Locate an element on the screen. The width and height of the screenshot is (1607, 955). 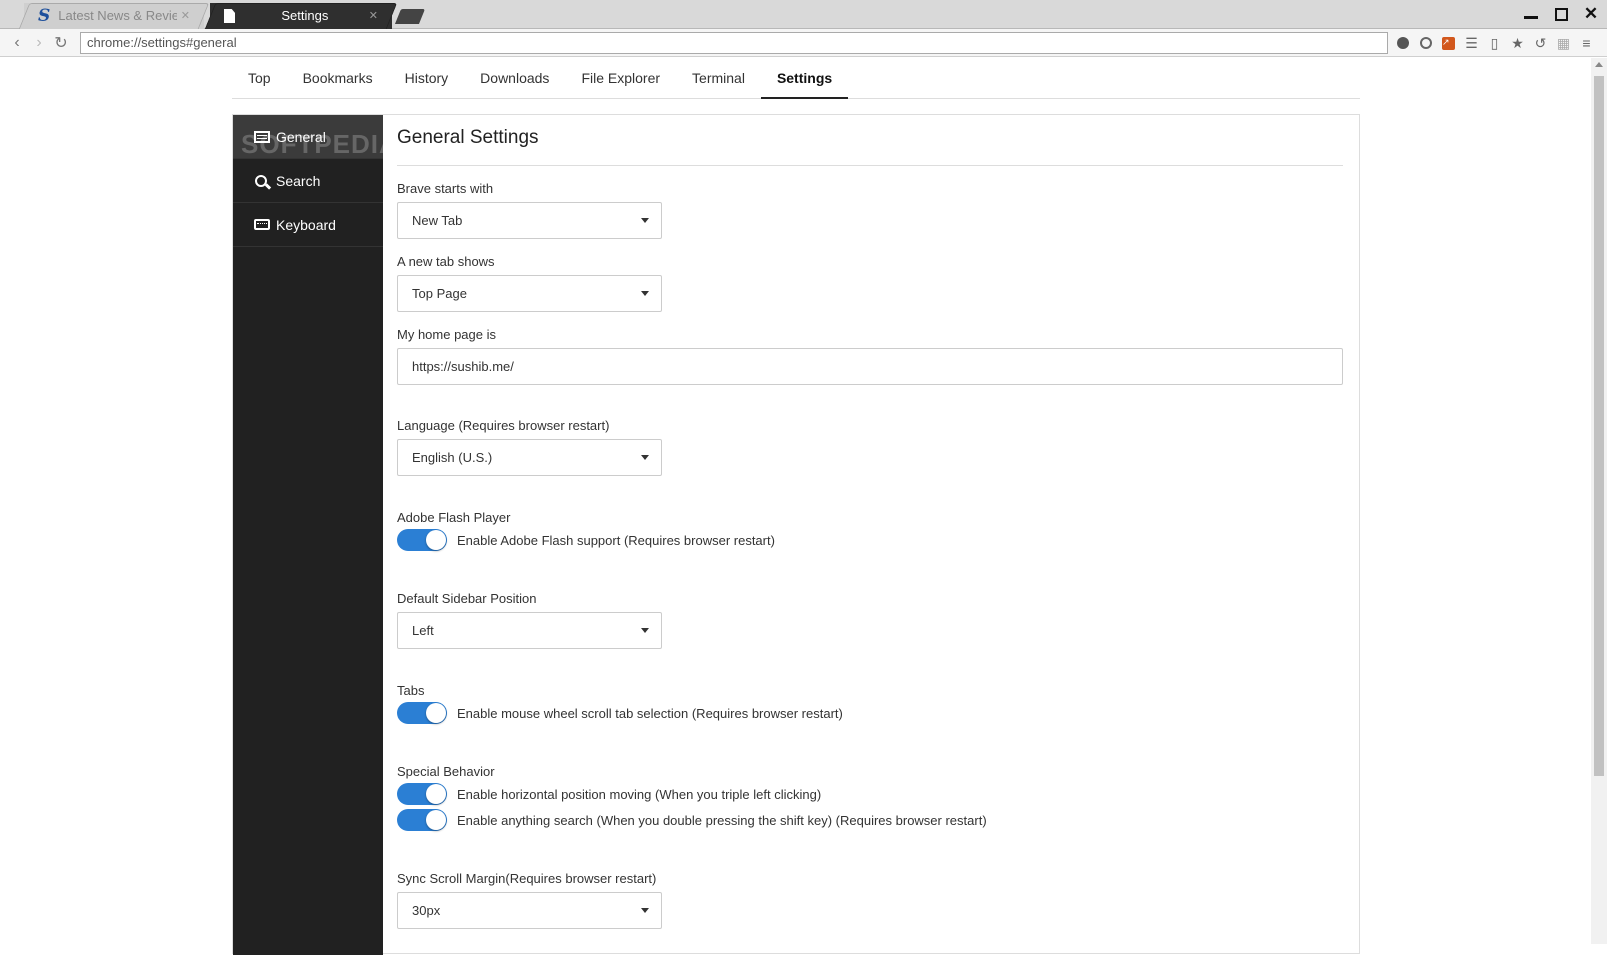
tab-history: History is located at coordinates (427, 78).